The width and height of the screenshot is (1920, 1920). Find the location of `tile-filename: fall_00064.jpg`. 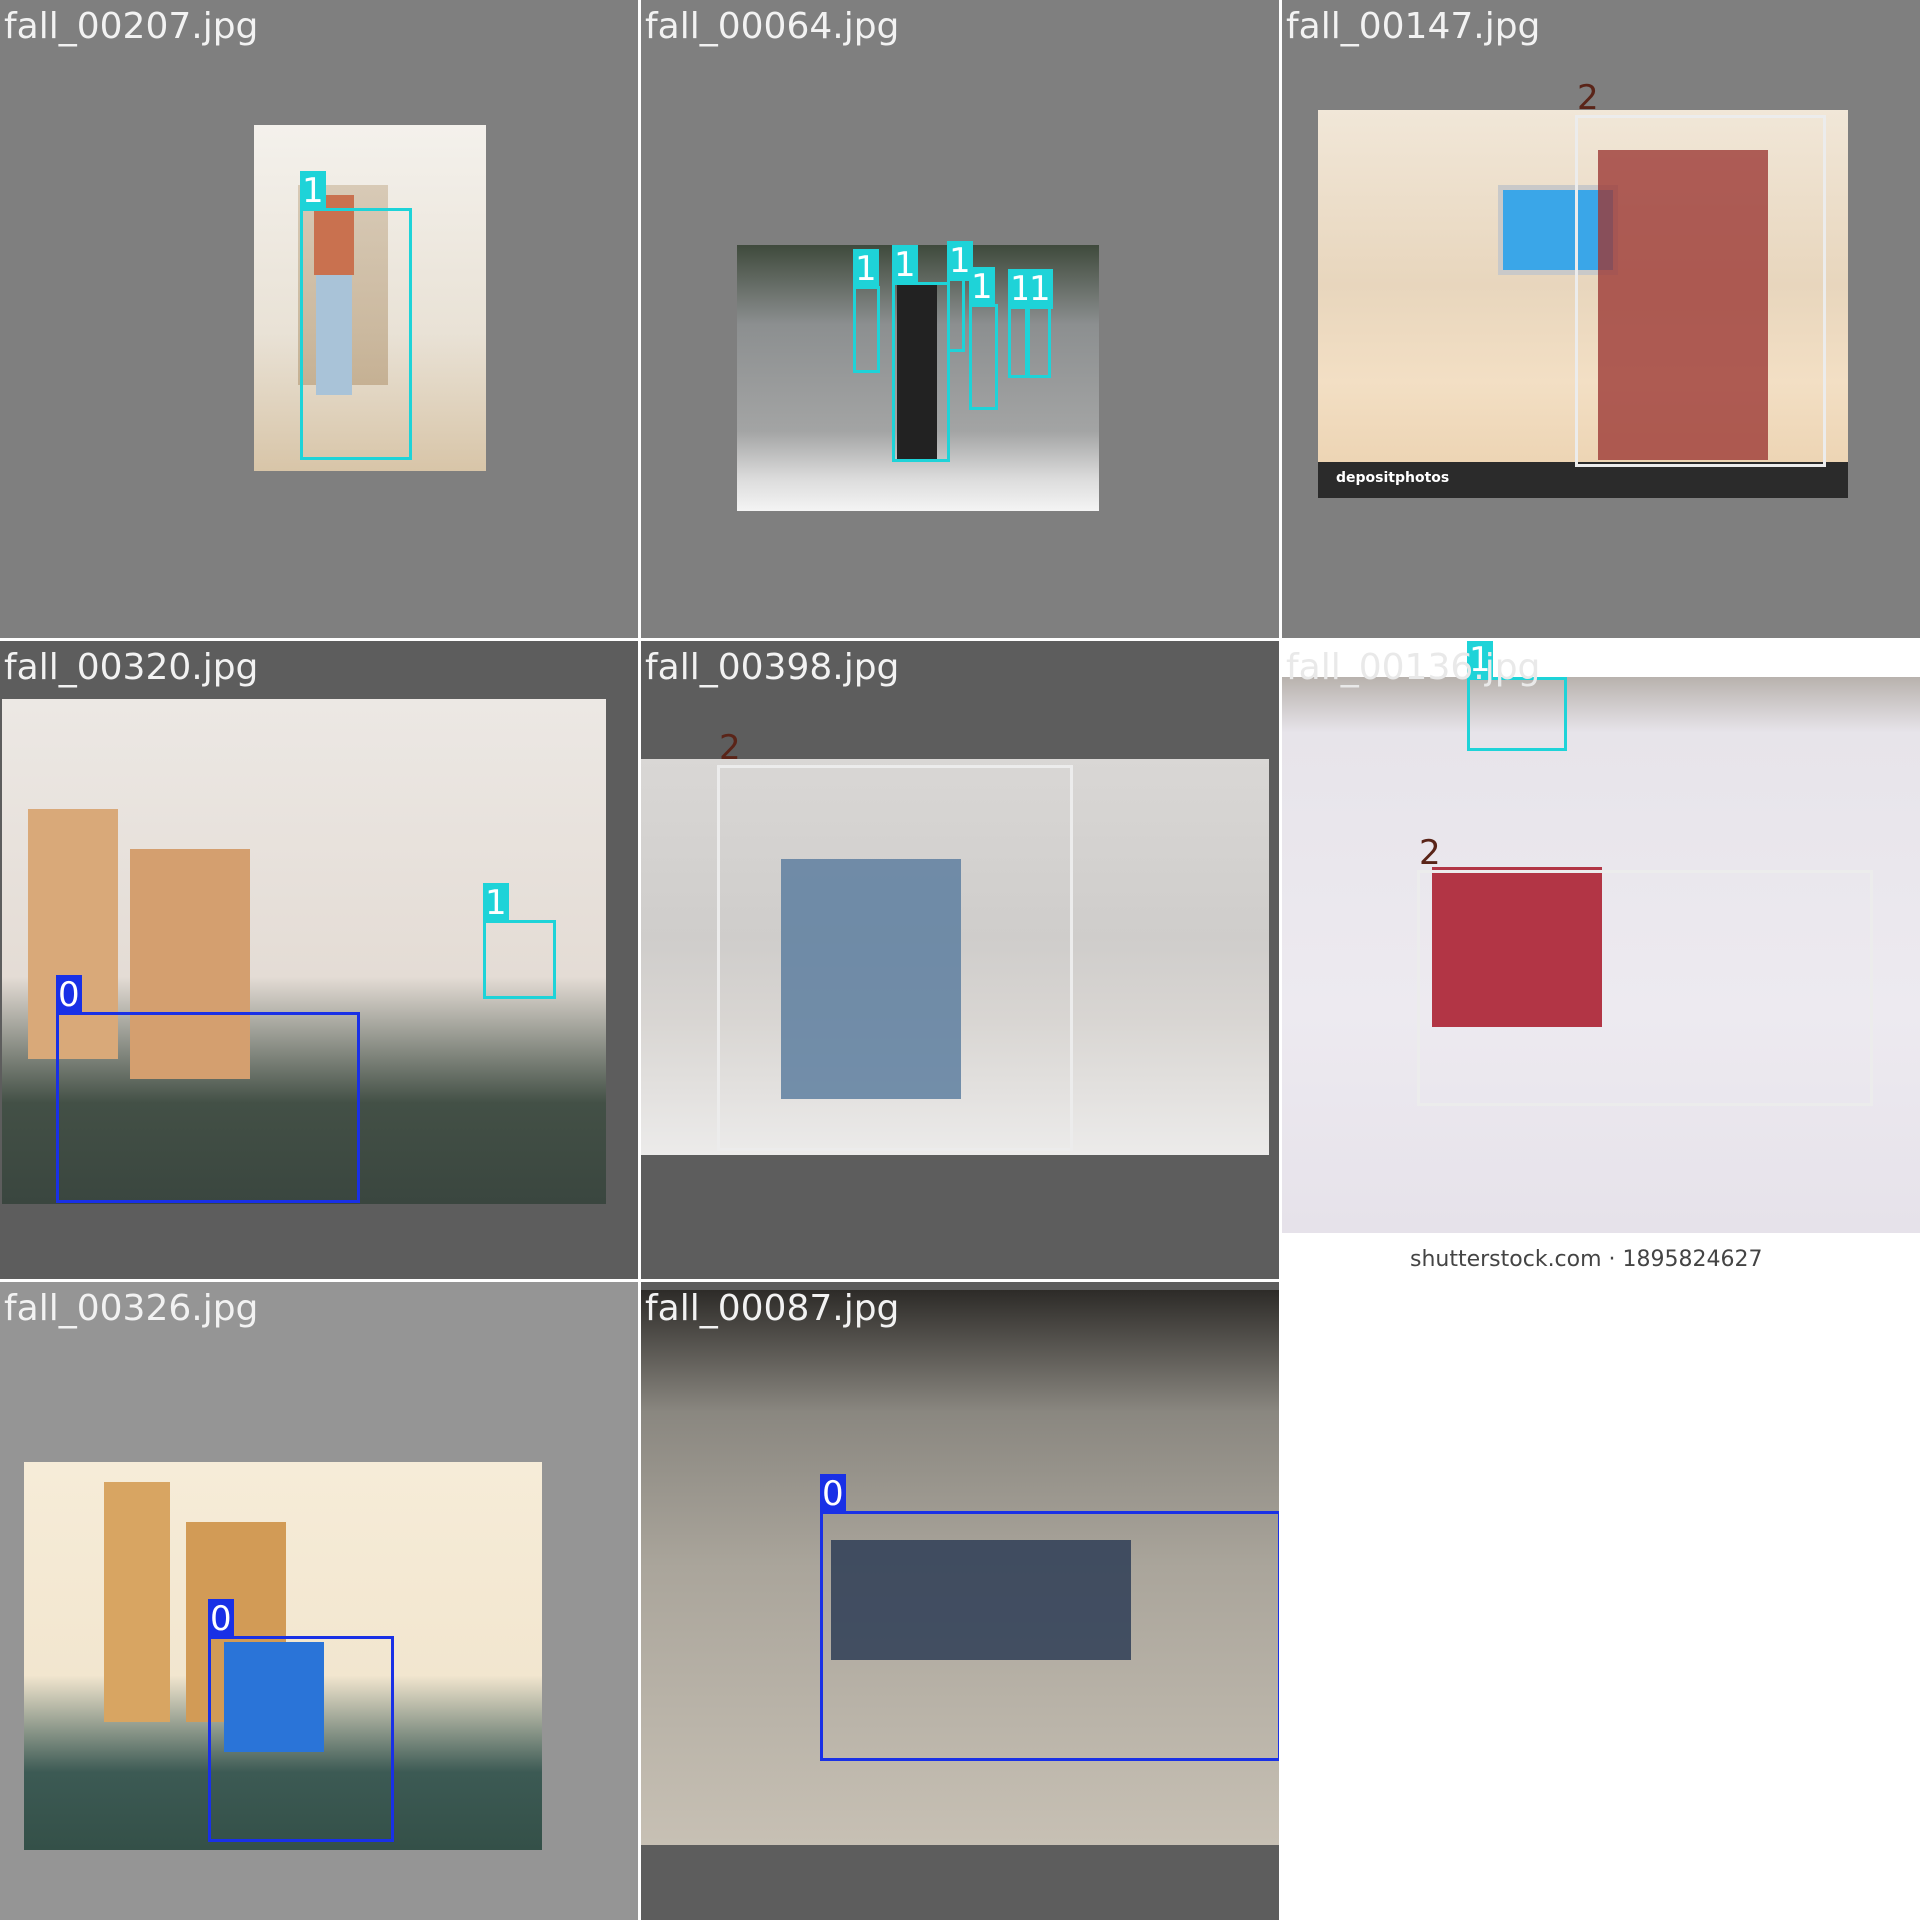

tile-filename: fall_00064.jpg is located at coordinates (772, 26).